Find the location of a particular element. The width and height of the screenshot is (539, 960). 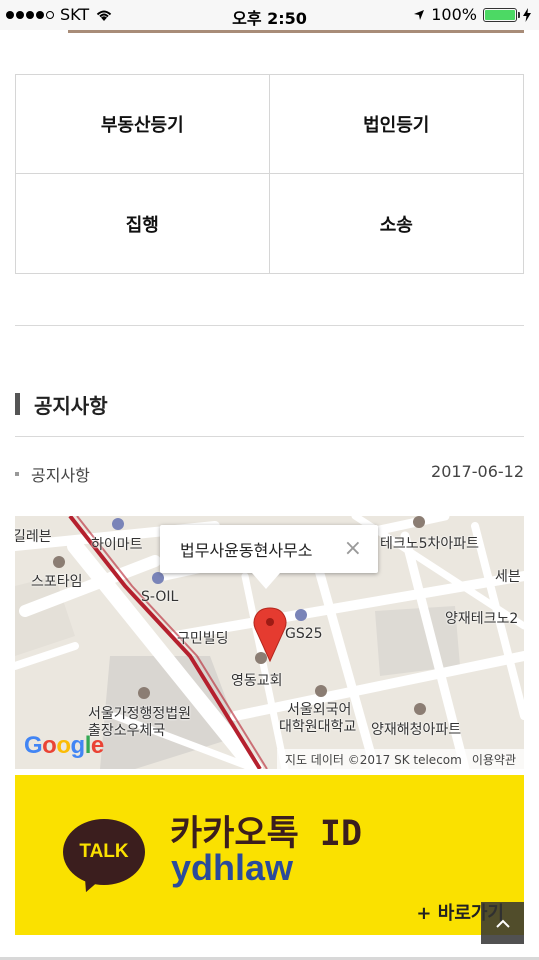

close-icon: × is located at coordinates (353, 548).